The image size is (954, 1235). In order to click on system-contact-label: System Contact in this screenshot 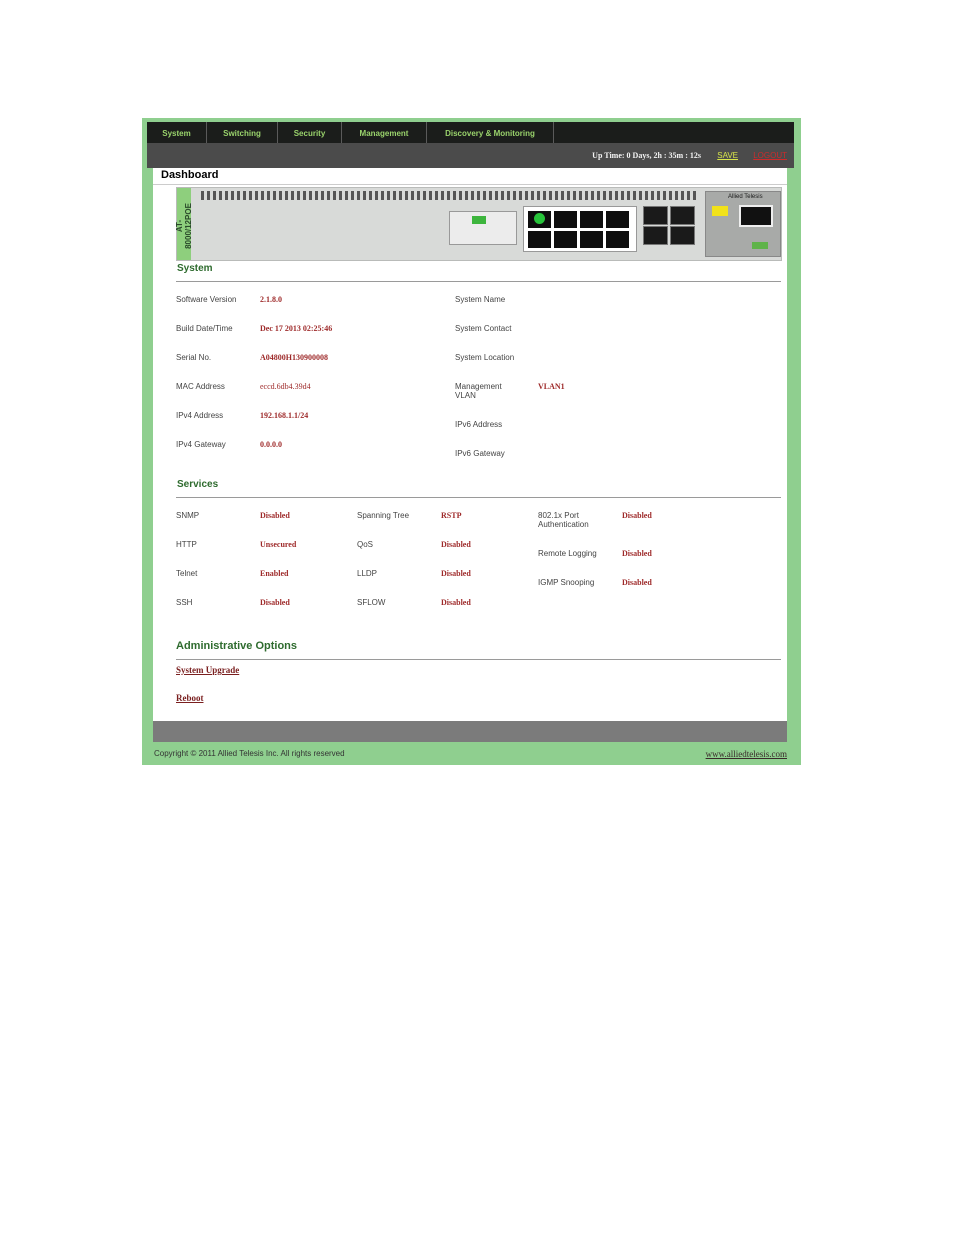, I will do `click(483, 328)`.